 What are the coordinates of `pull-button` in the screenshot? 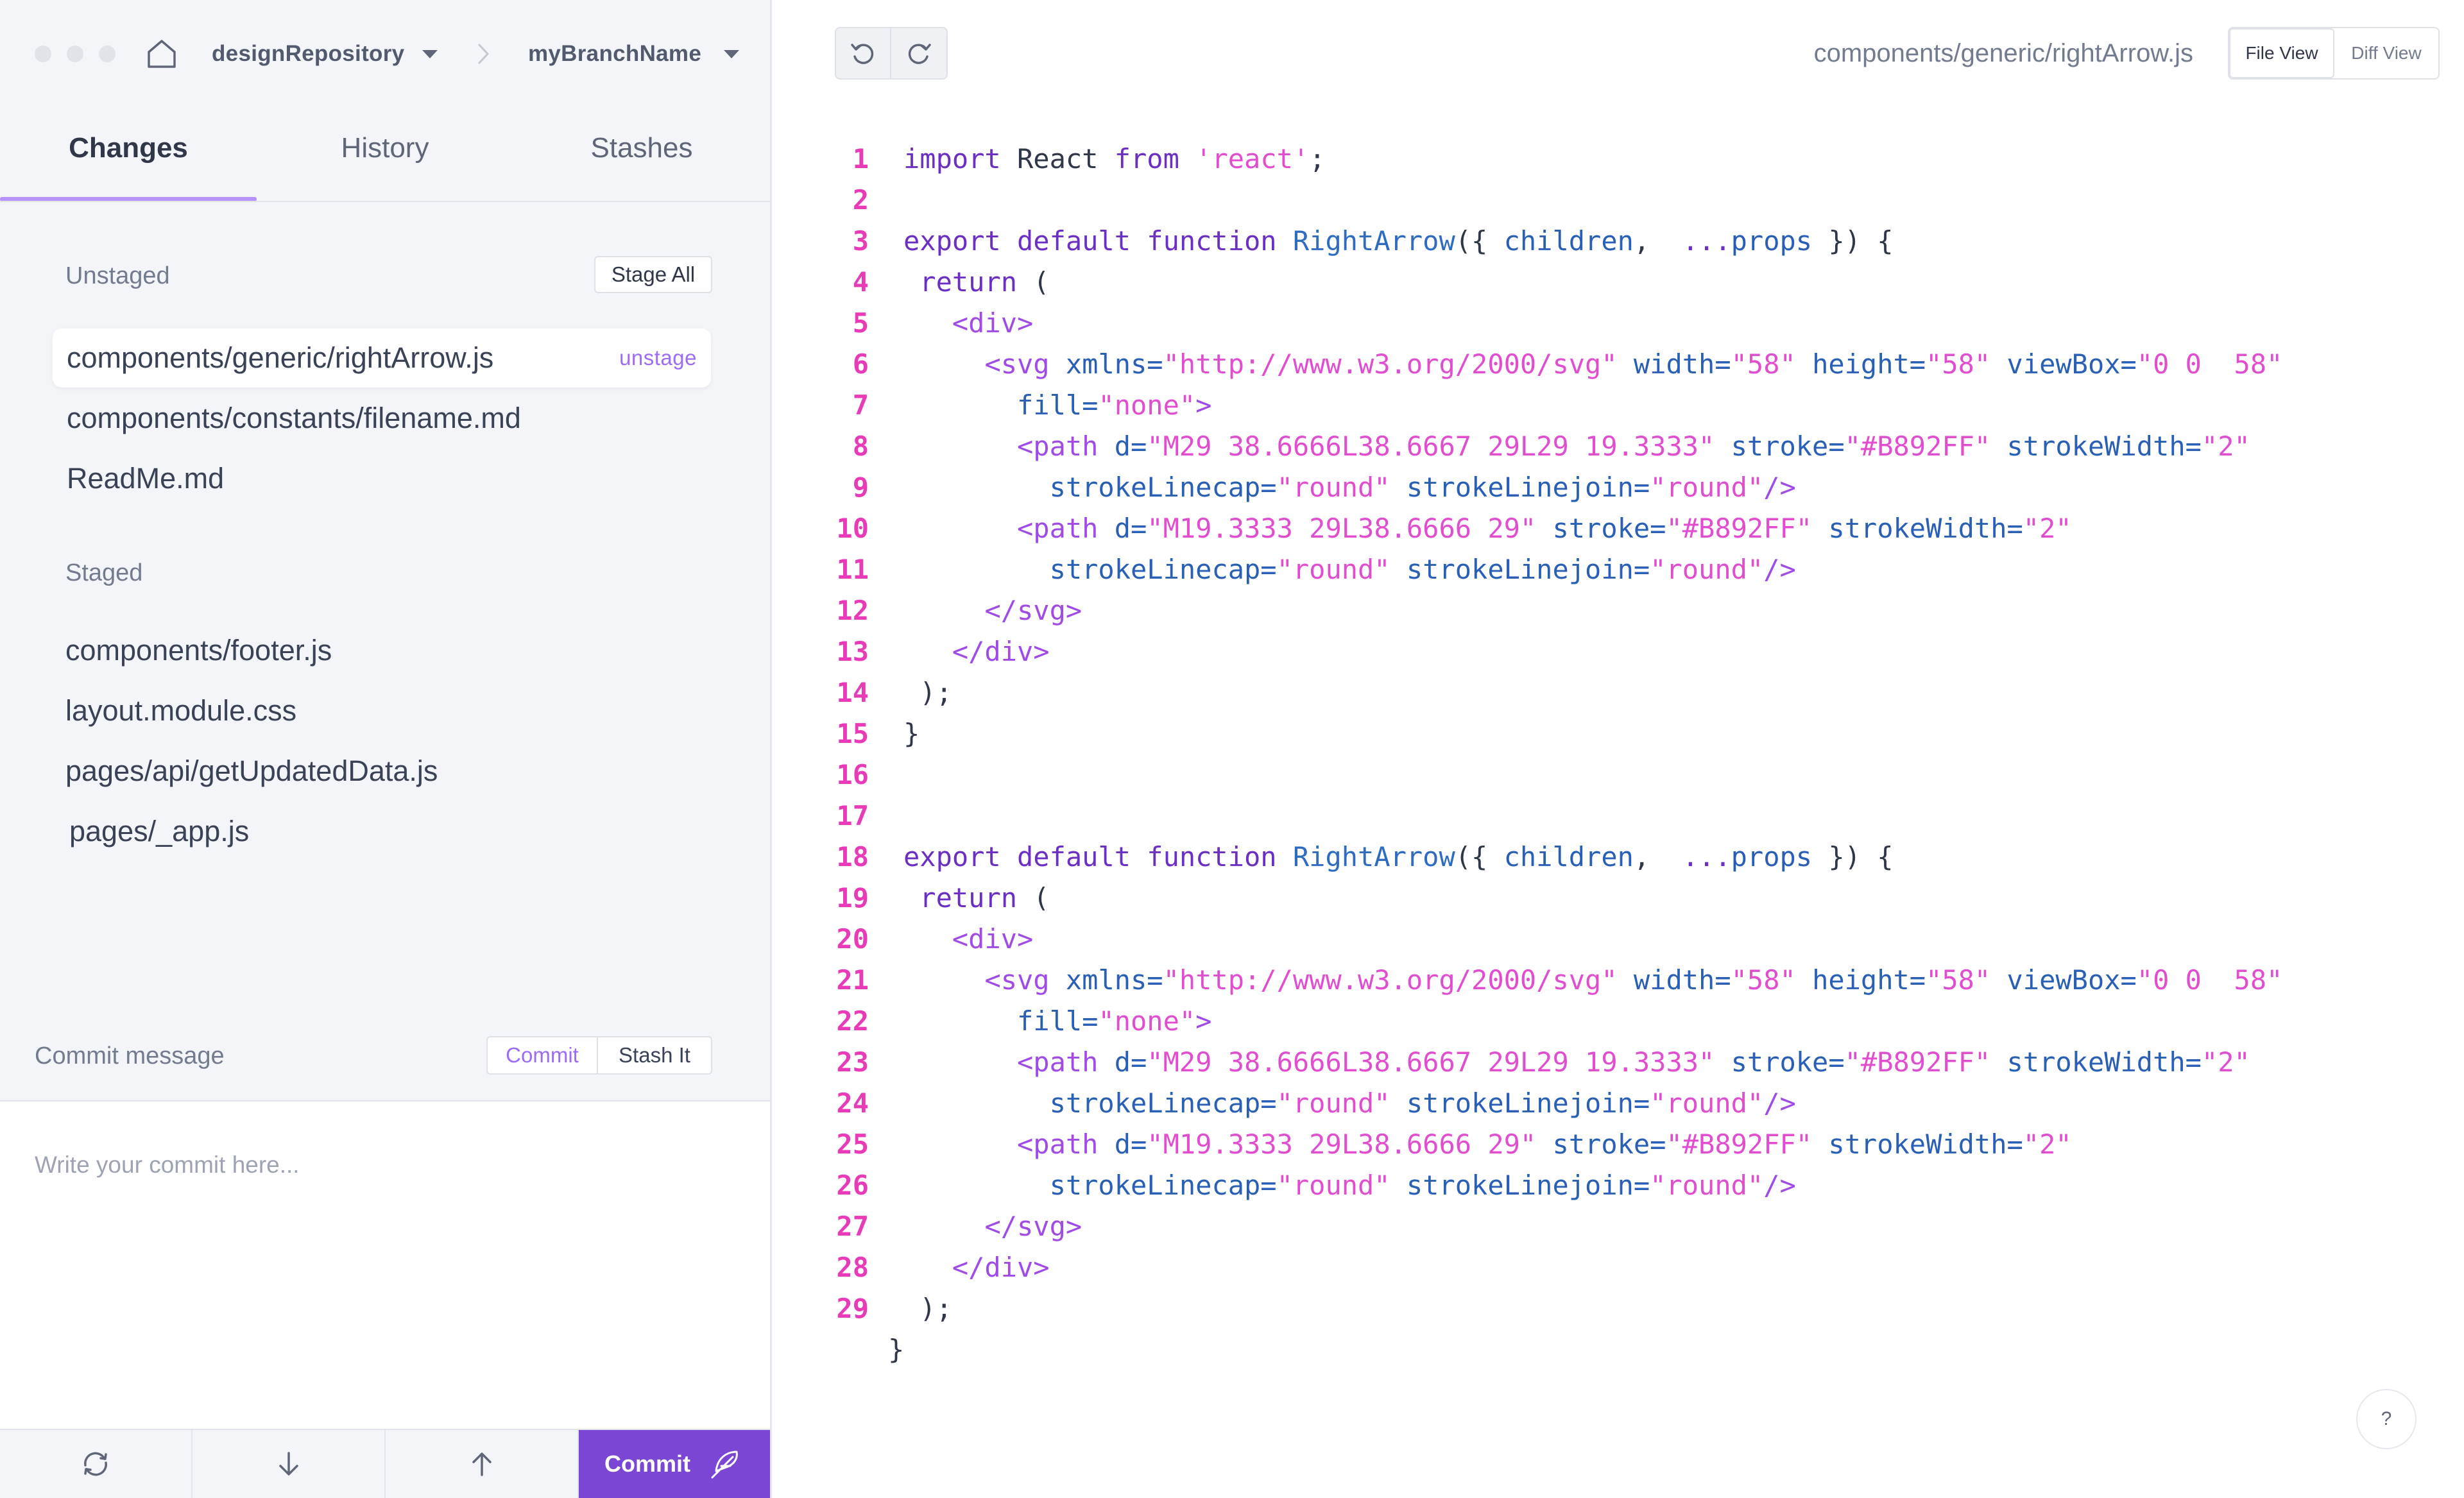 It's located at (290, 1464).